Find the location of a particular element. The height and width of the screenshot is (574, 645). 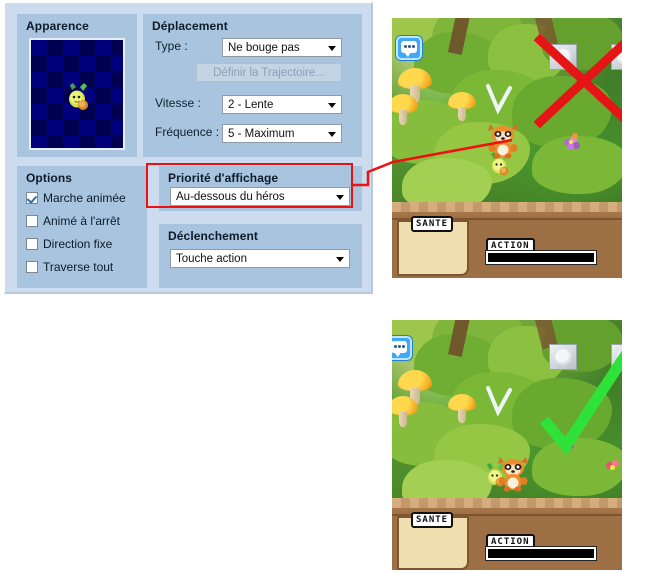

select-declenchement: Touche action is located at coordinates (260, 258).